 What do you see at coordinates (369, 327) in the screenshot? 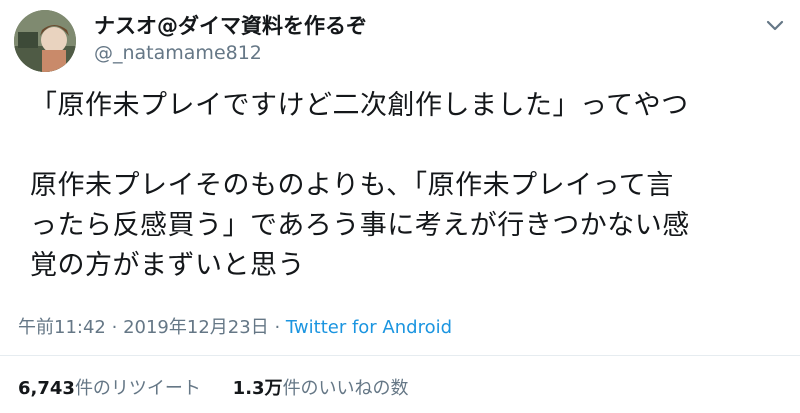
I see `tweet-source-link: Twitter for Android` at bounding box center [369, 327].